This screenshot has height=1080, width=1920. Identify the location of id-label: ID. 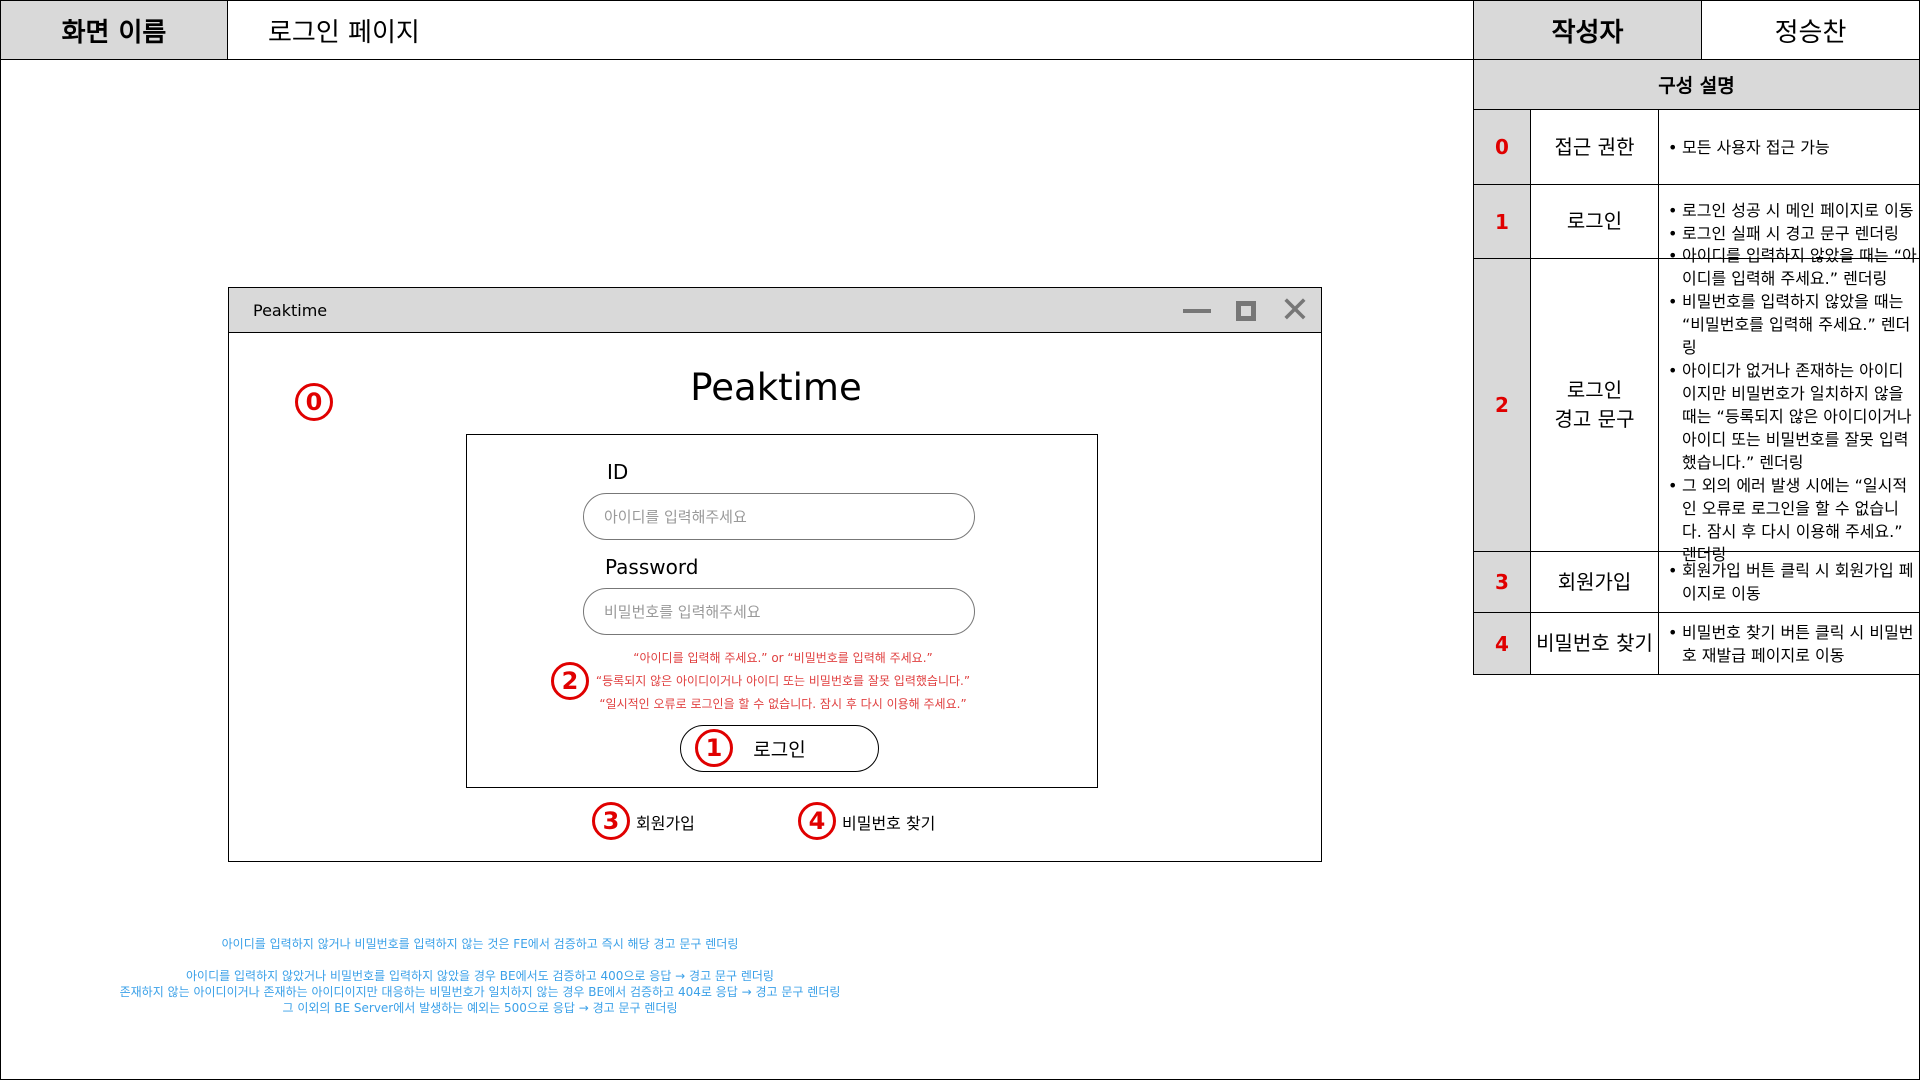
(618, 472).